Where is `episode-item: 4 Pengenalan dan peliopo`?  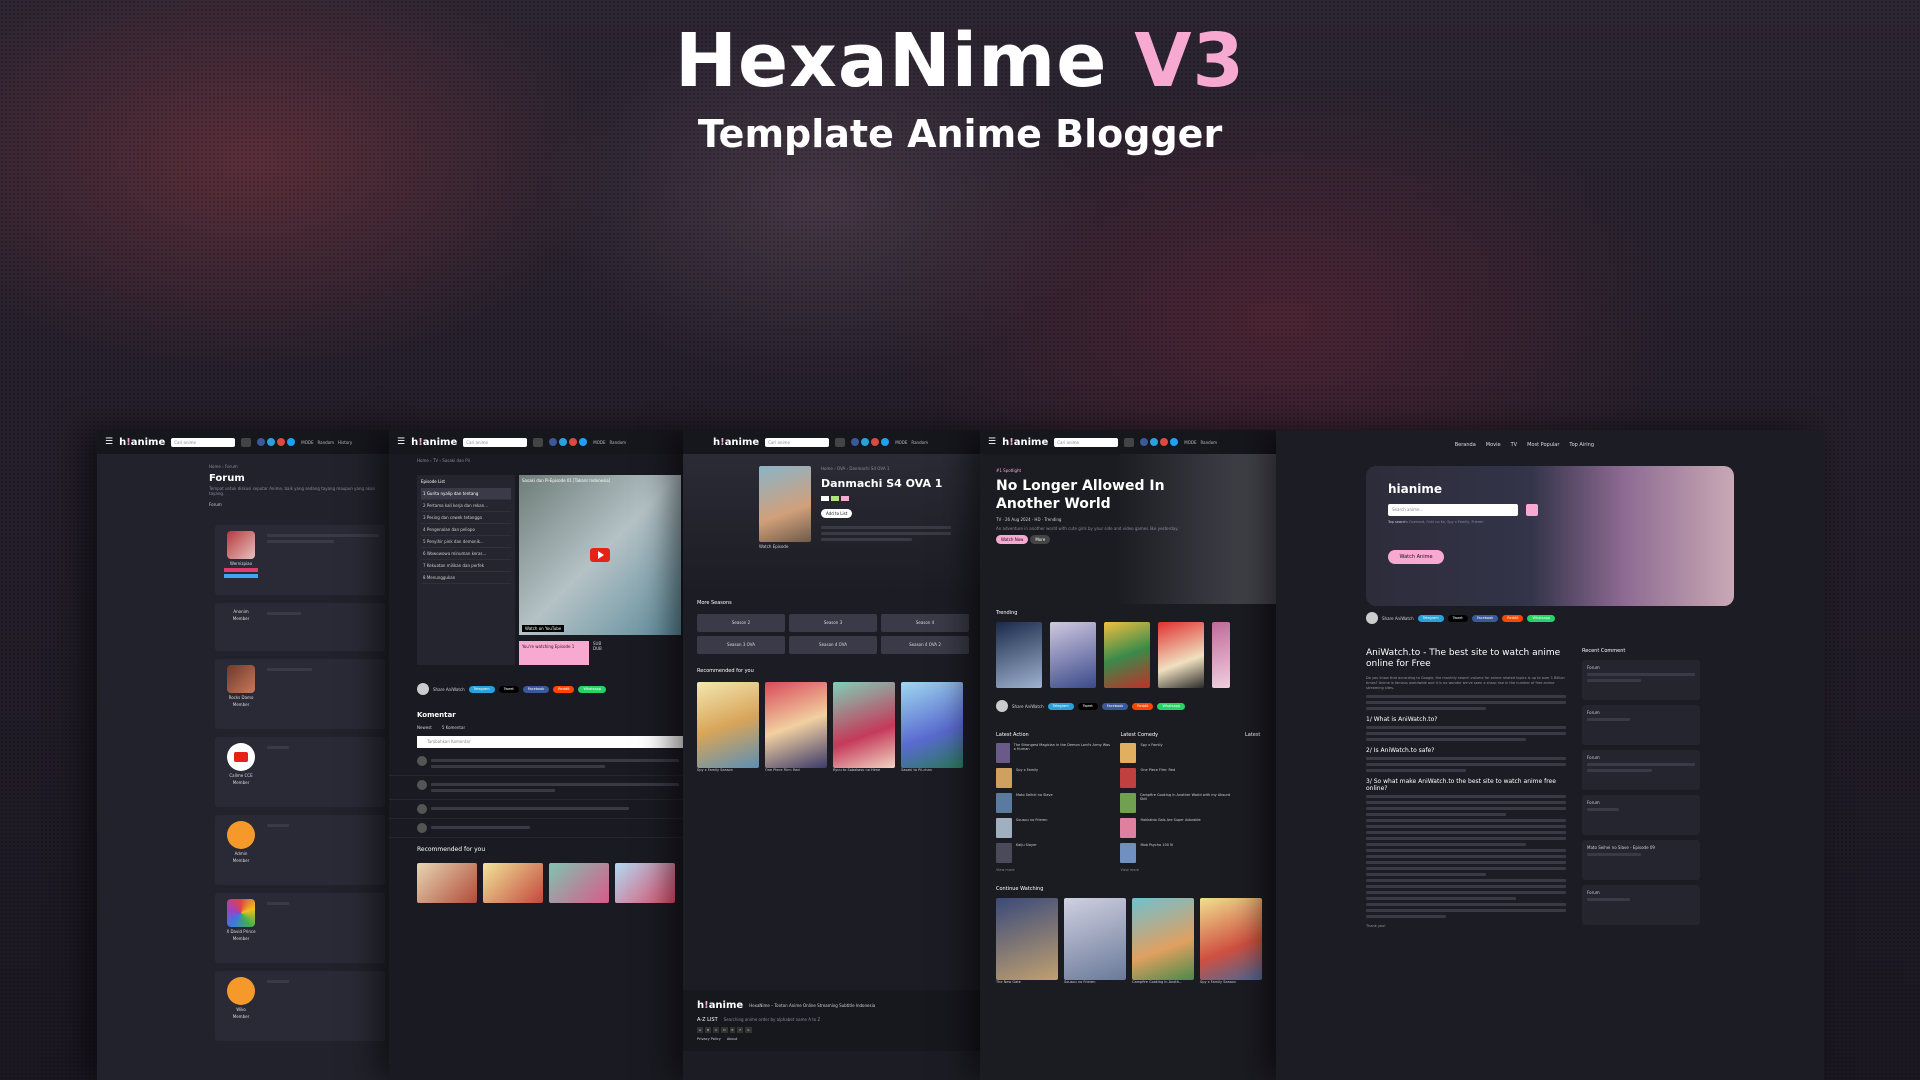 episode-item: 4 Pengenalan dan peliopo is located at coordinates (466, 530).